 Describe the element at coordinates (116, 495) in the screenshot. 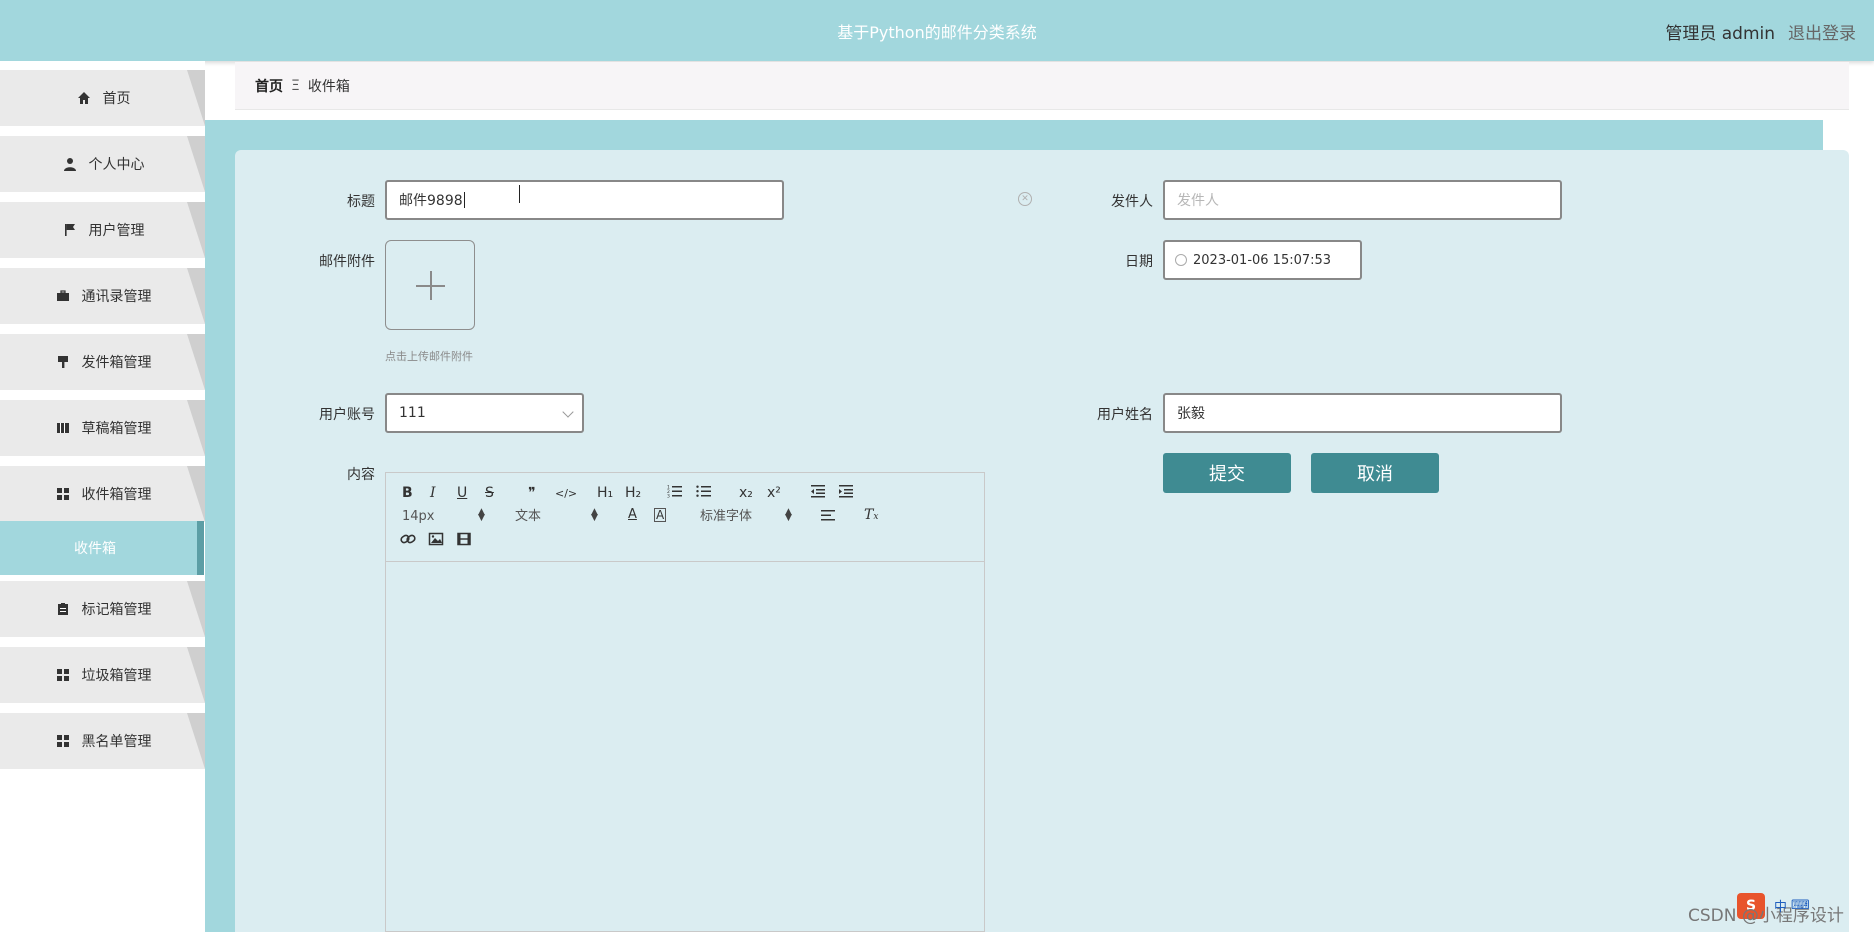

I see `sidebar-item-label: 收件箱管理` at that location.